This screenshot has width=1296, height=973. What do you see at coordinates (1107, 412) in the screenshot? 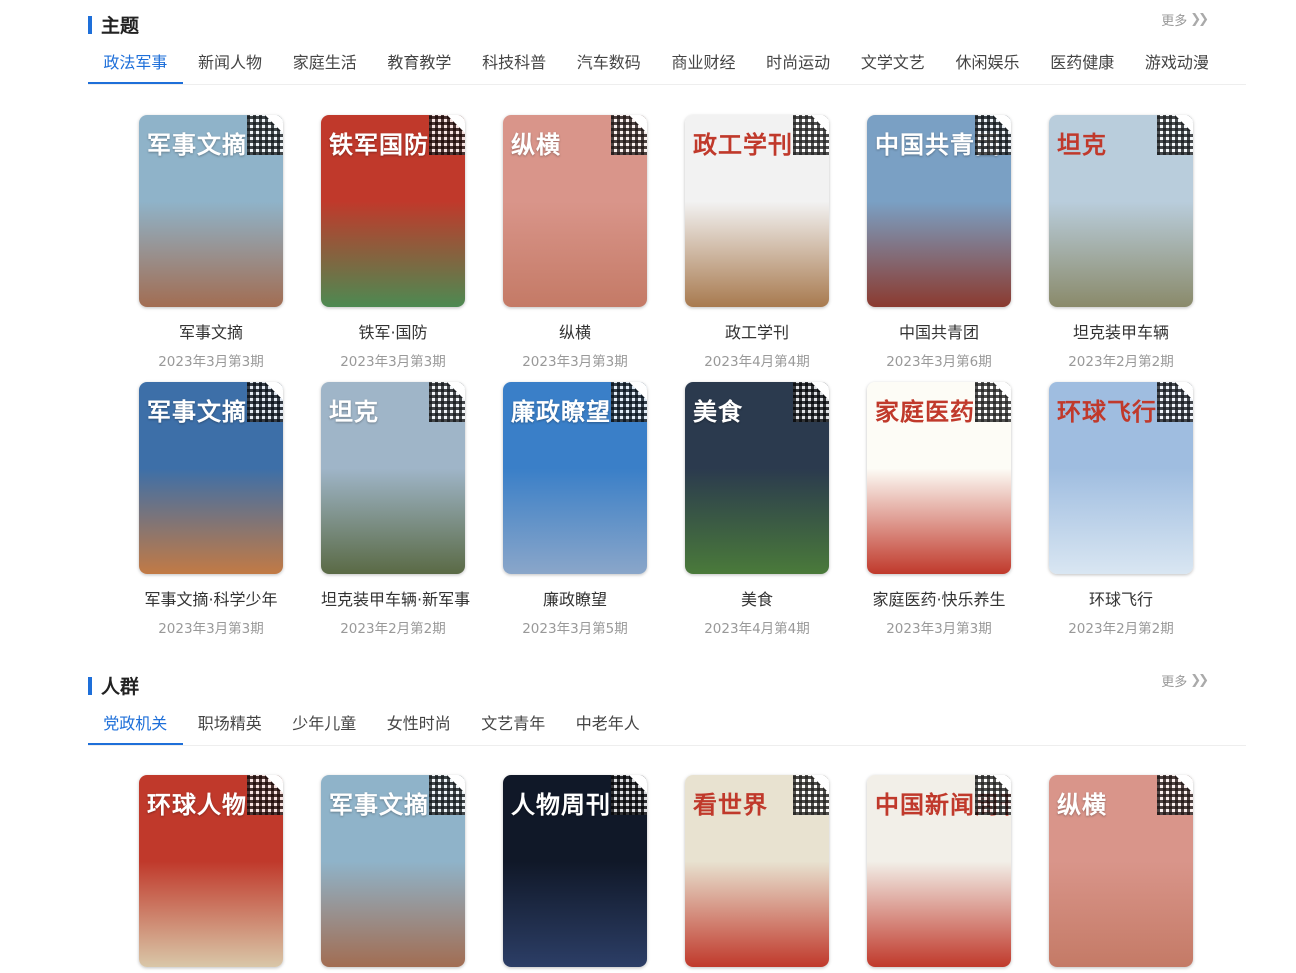
I see `cover-masthead: 环球飞行` at bounding box center [1107, 412].